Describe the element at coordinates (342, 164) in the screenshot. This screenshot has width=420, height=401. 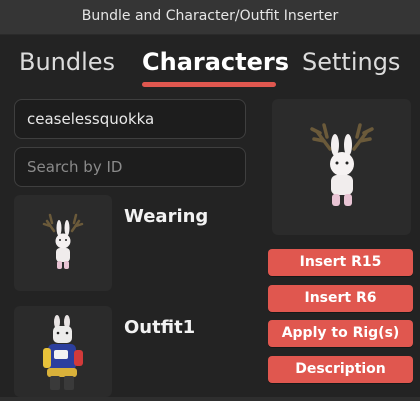
I see `bunny-deer-avatar-large-icon` at that location.